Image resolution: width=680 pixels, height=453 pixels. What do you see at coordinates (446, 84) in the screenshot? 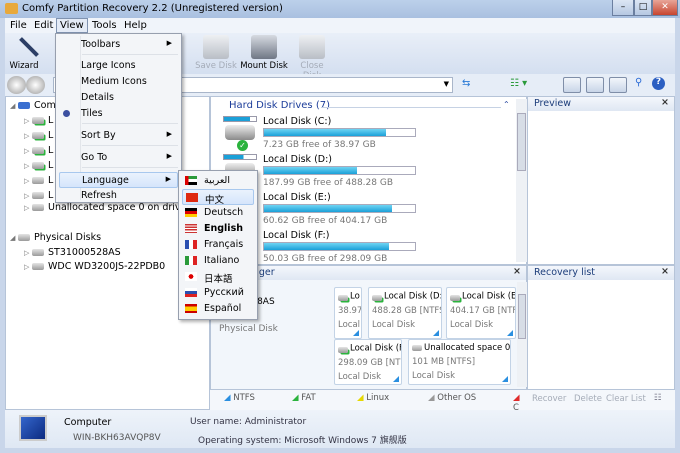
I see `chevron-down-icon: ▼` at bounding box center [446, 84].